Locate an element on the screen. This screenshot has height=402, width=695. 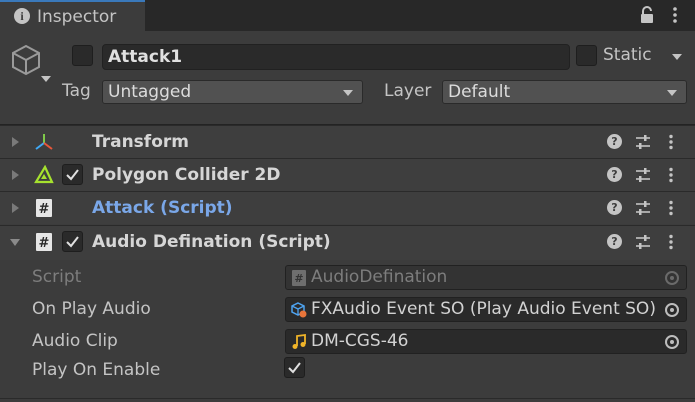
component-audio-defination-script: # Audio Defination (Script) ? is located at coordinates (347, 242).